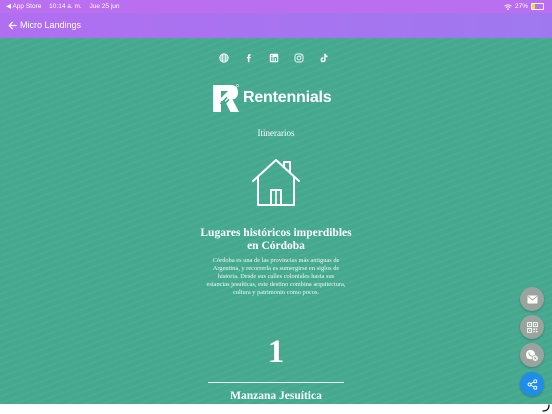  Describe the element at coordinates (276, 382) in the screenshot. I see `divider` at that location.